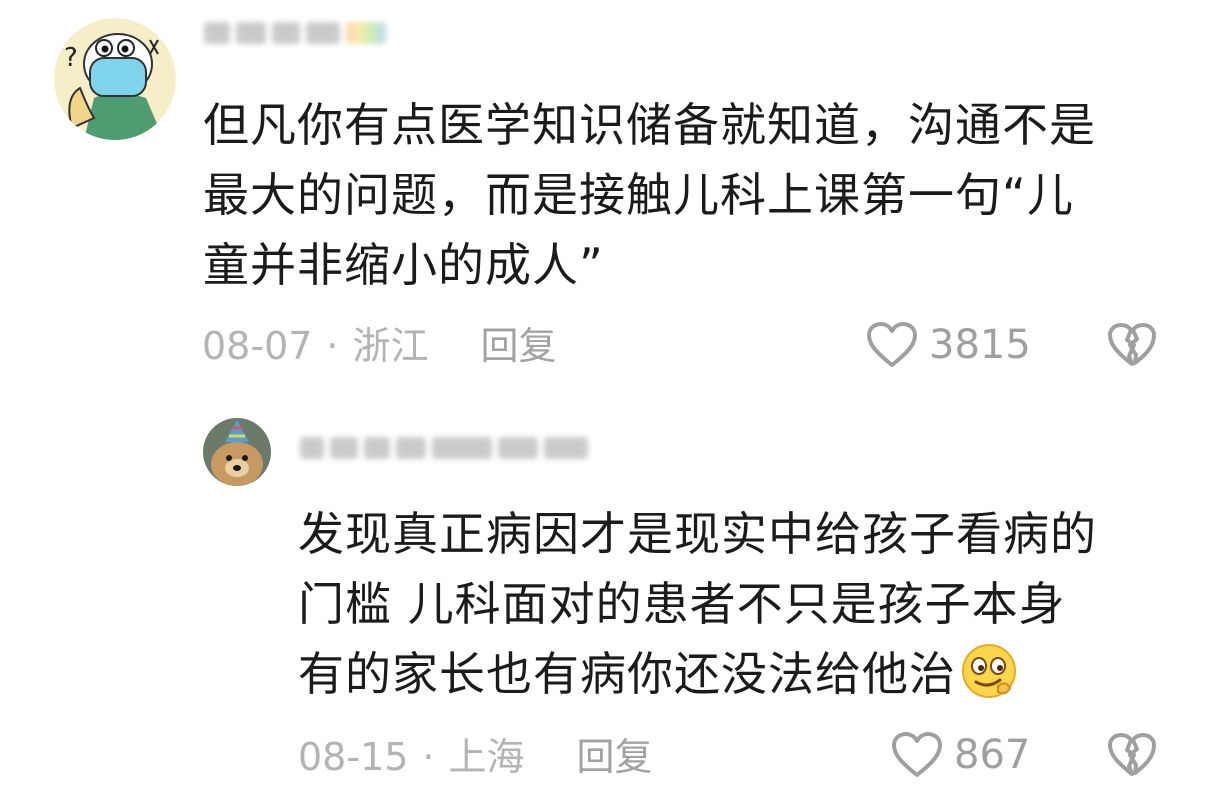 The height and width of the screenshot is (785, 1224). I want to click on comment-date: 08-07, so click(257, 346).